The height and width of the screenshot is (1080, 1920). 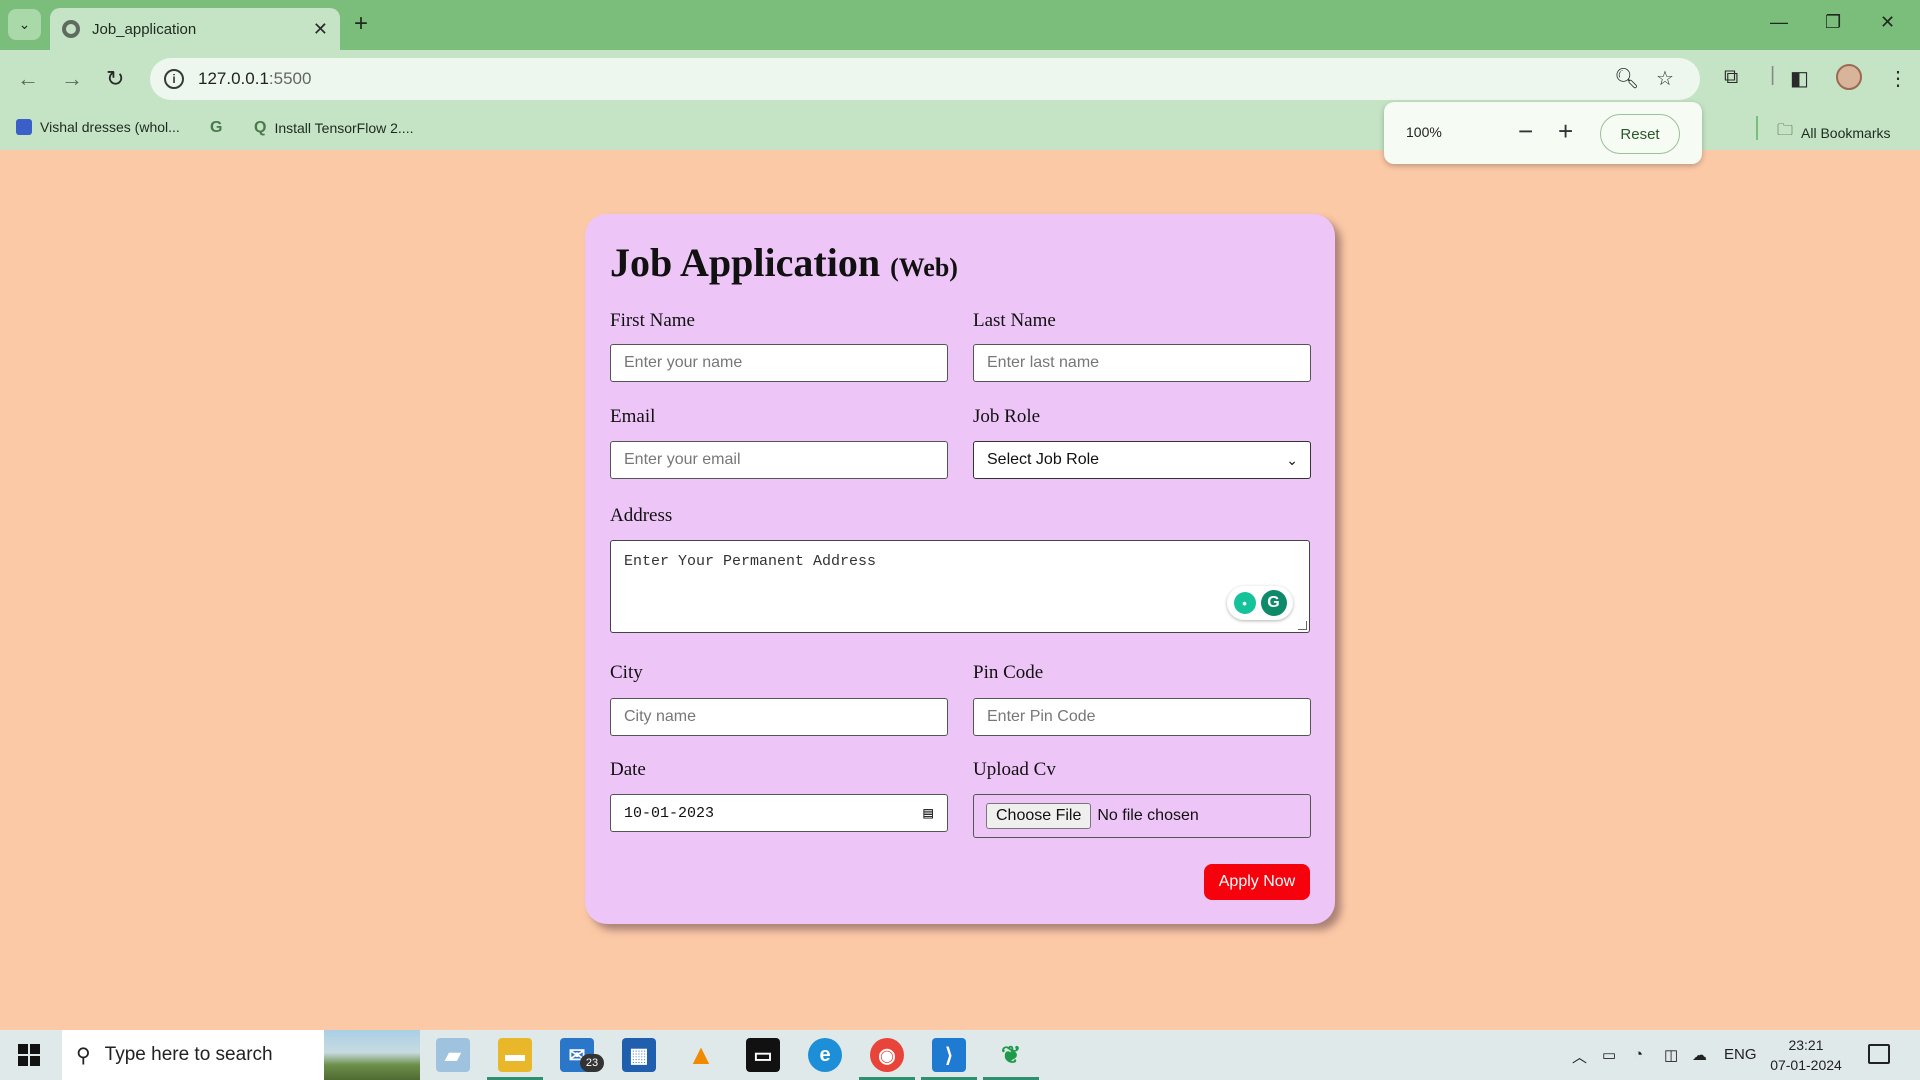 I want to click on wifi-icon: ◔, so click(x=1638, y=1054).